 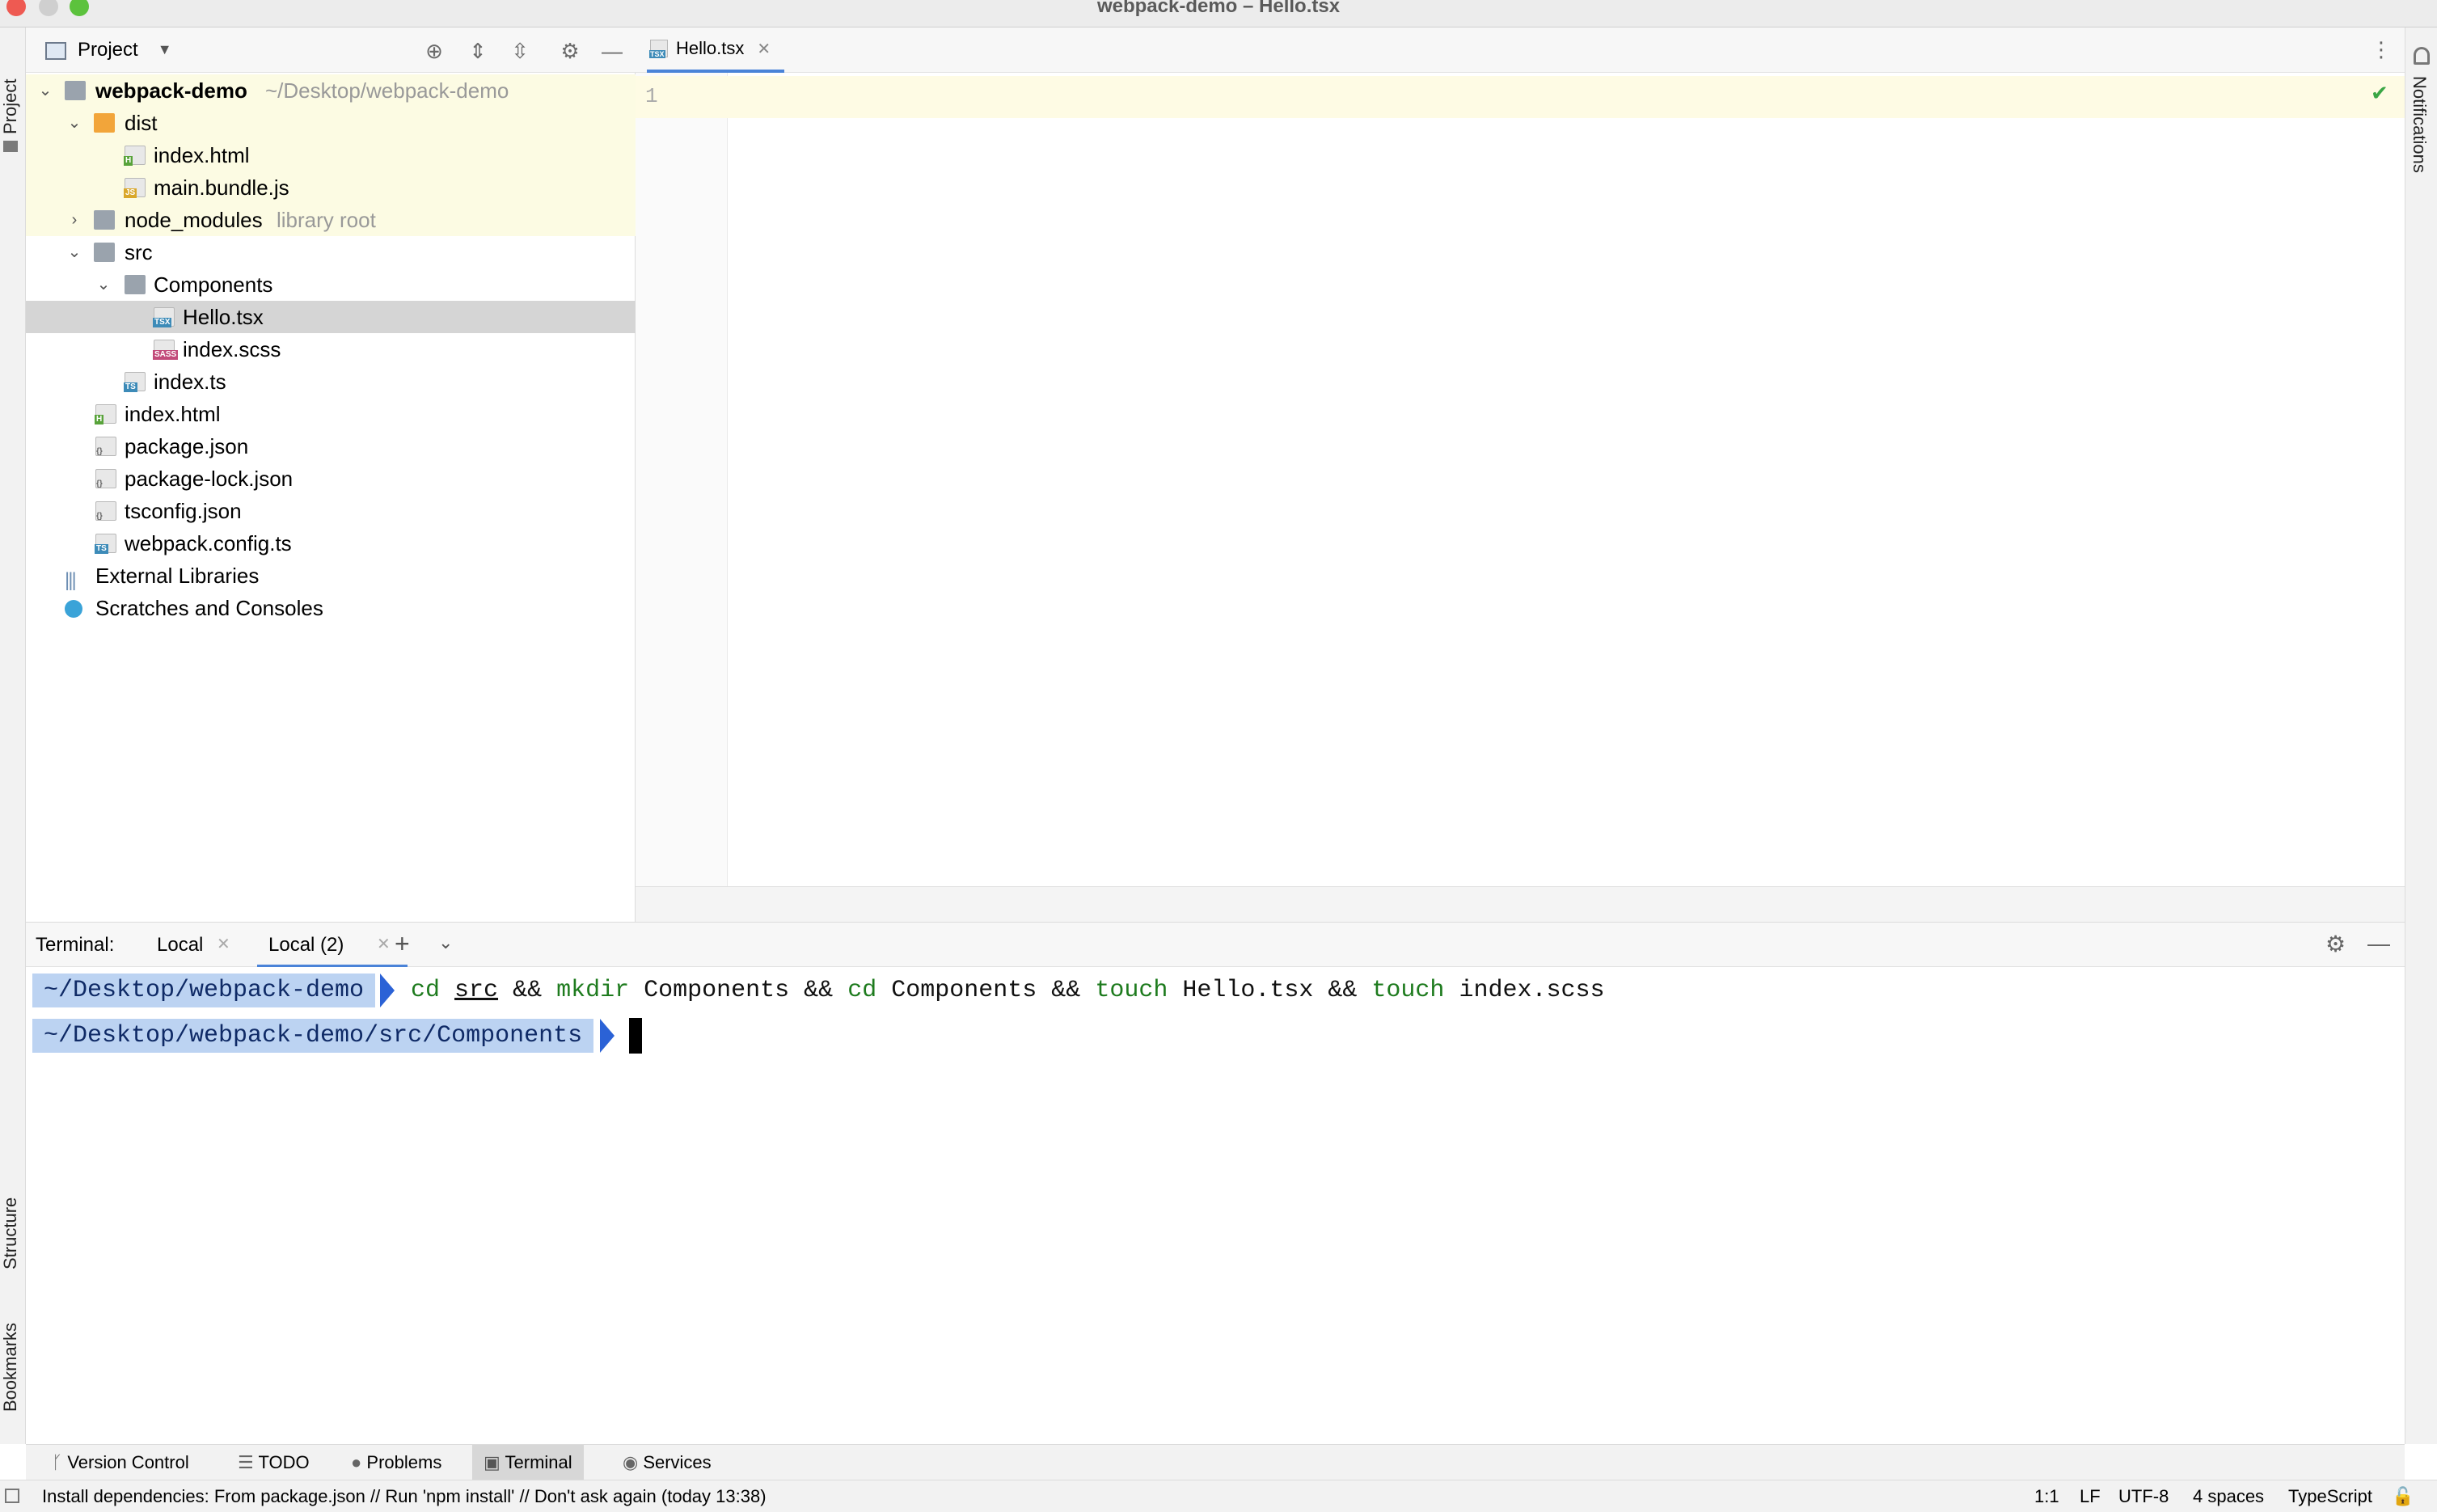 I want to click on horizontal-scrollbar, so click(x=1521, y=904).